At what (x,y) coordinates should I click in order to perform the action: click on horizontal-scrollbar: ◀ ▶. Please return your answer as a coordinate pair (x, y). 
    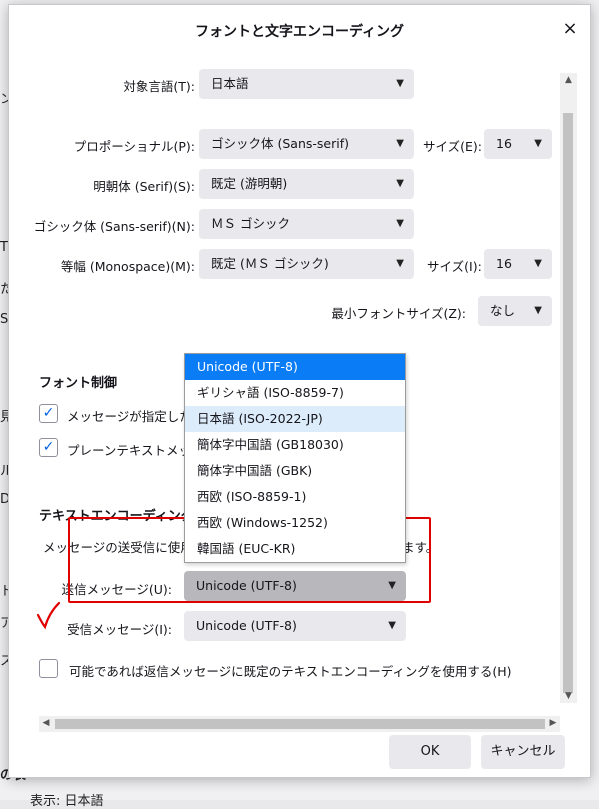
    Looking at the image, I should click on (299, 724).